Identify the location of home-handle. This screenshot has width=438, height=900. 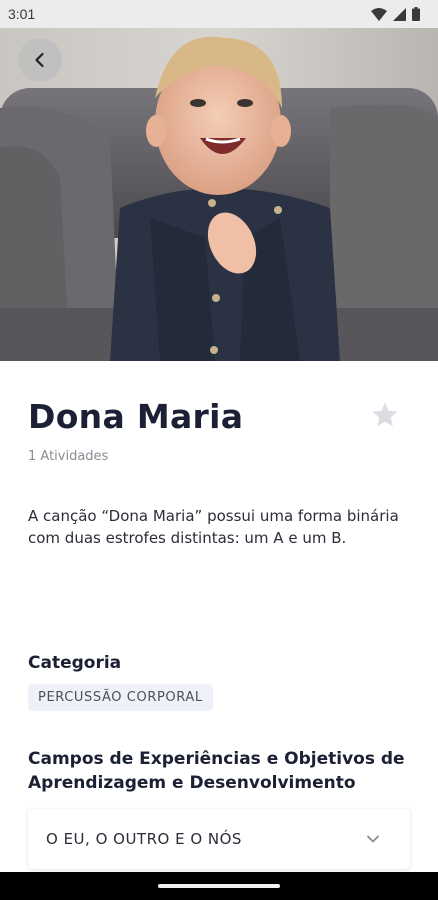
(219, 886).